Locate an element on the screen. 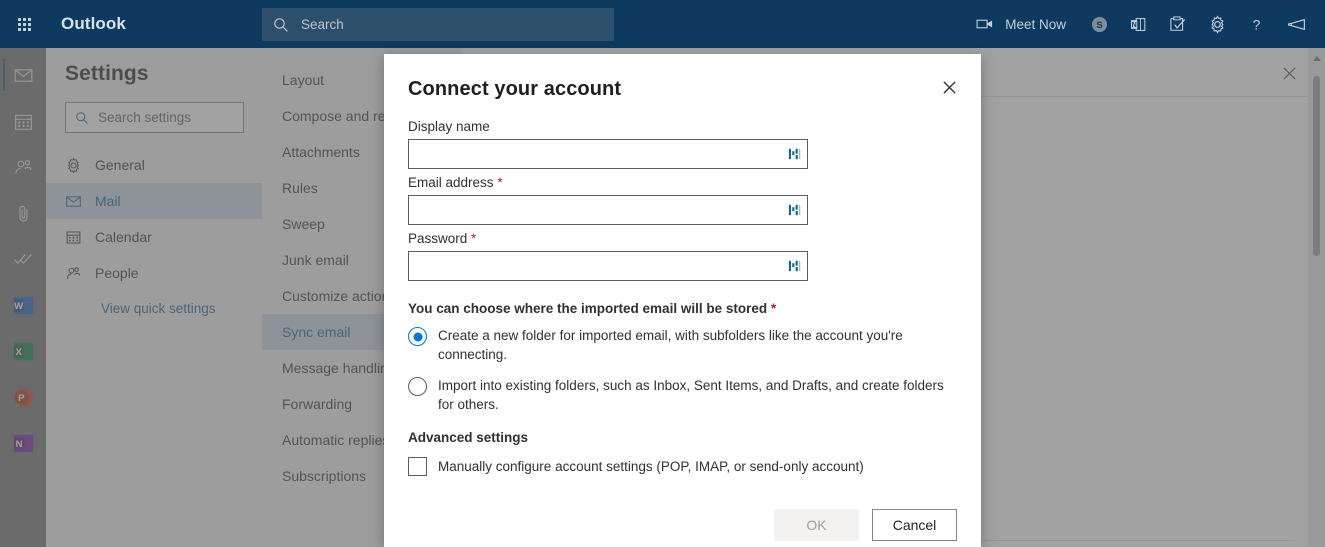 The width and height of the screenshot is (1325, 547). brand-outlook: Outlook is located at coordinates (93, 24).